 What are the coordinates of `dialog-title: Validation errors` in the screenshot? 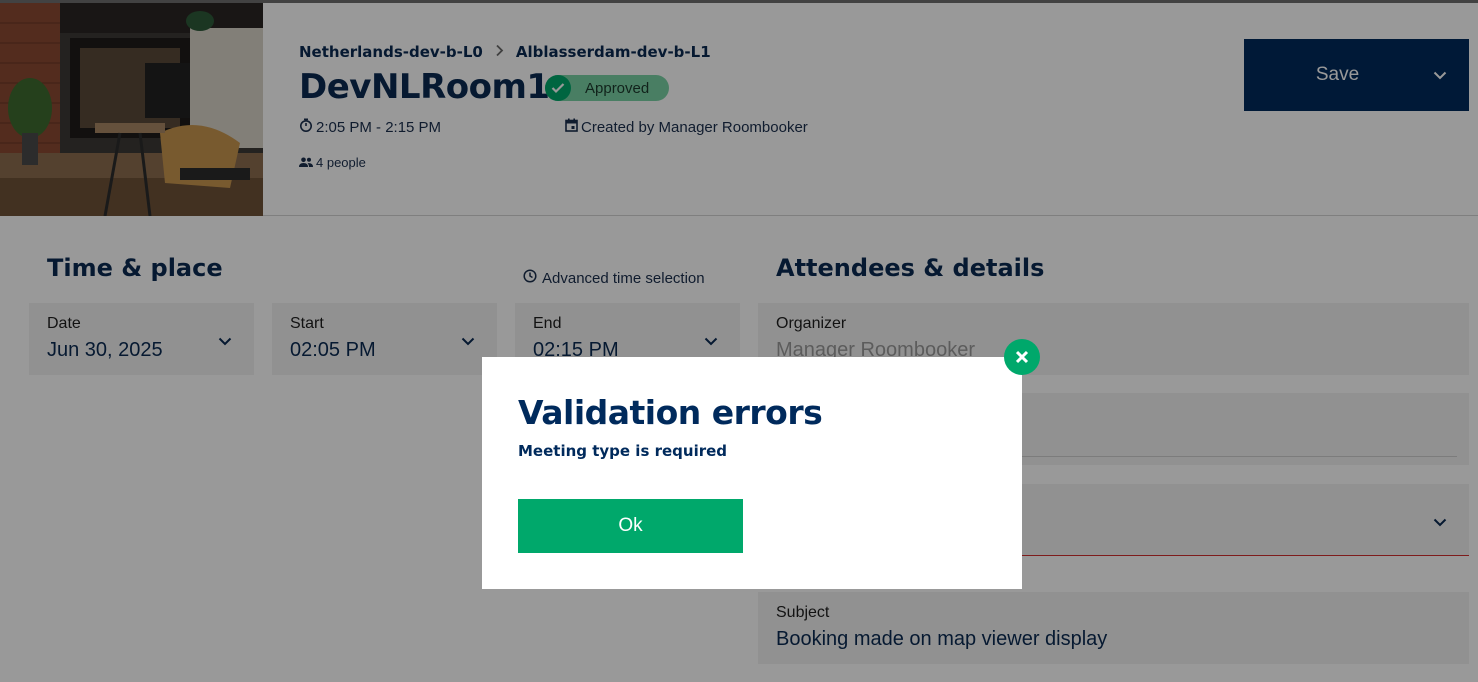 It's located at (670, 412).